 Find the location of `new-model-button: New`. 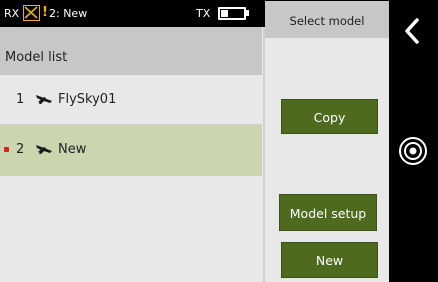

new-model-button: New is located at coordinates (329, 260).